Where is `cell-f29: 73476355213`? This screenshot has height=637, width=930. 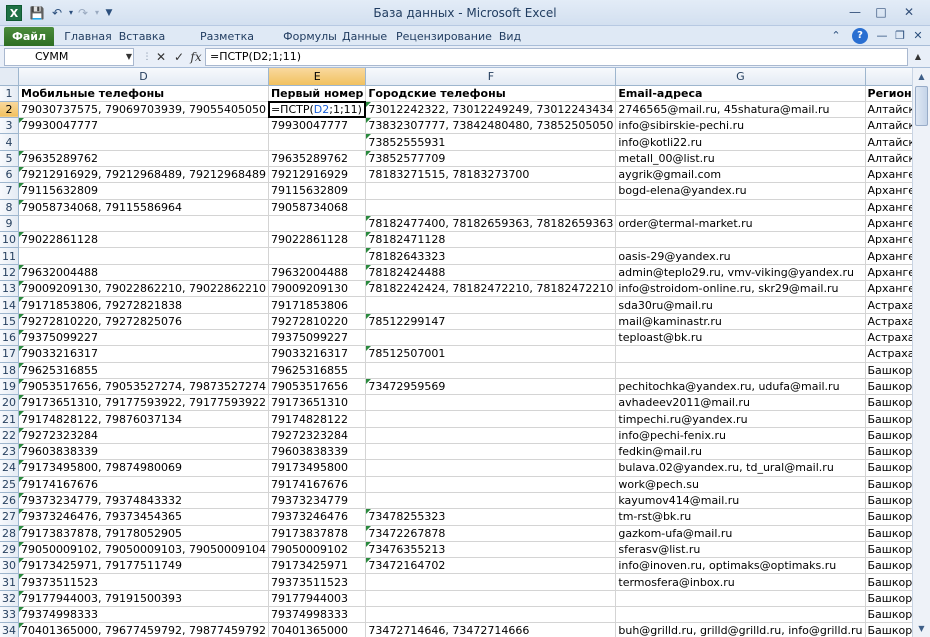 cell-f29: 73476355213 is located at coordinates (491, 550).